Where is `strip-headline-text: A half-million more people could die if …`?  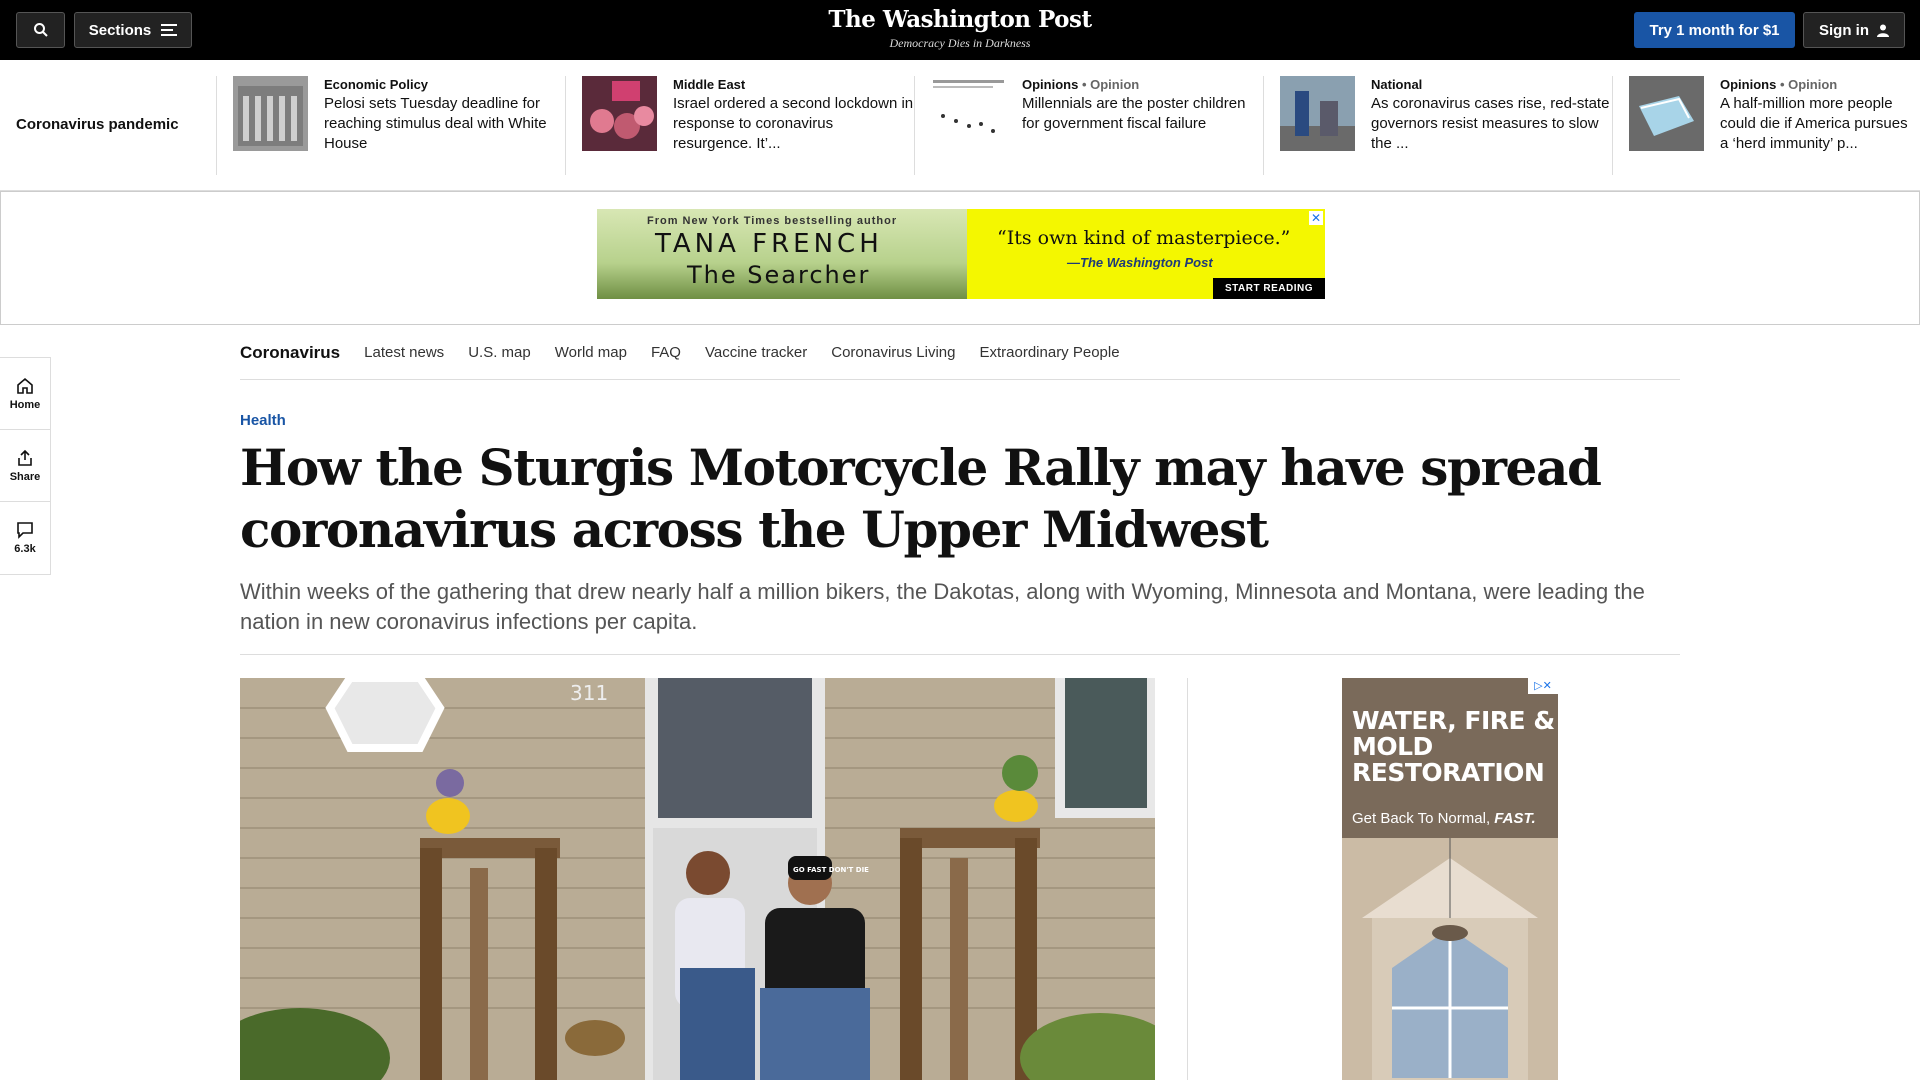
strip-headline-text: A half-million more people could die if … is located at coordinates (1820, 124).